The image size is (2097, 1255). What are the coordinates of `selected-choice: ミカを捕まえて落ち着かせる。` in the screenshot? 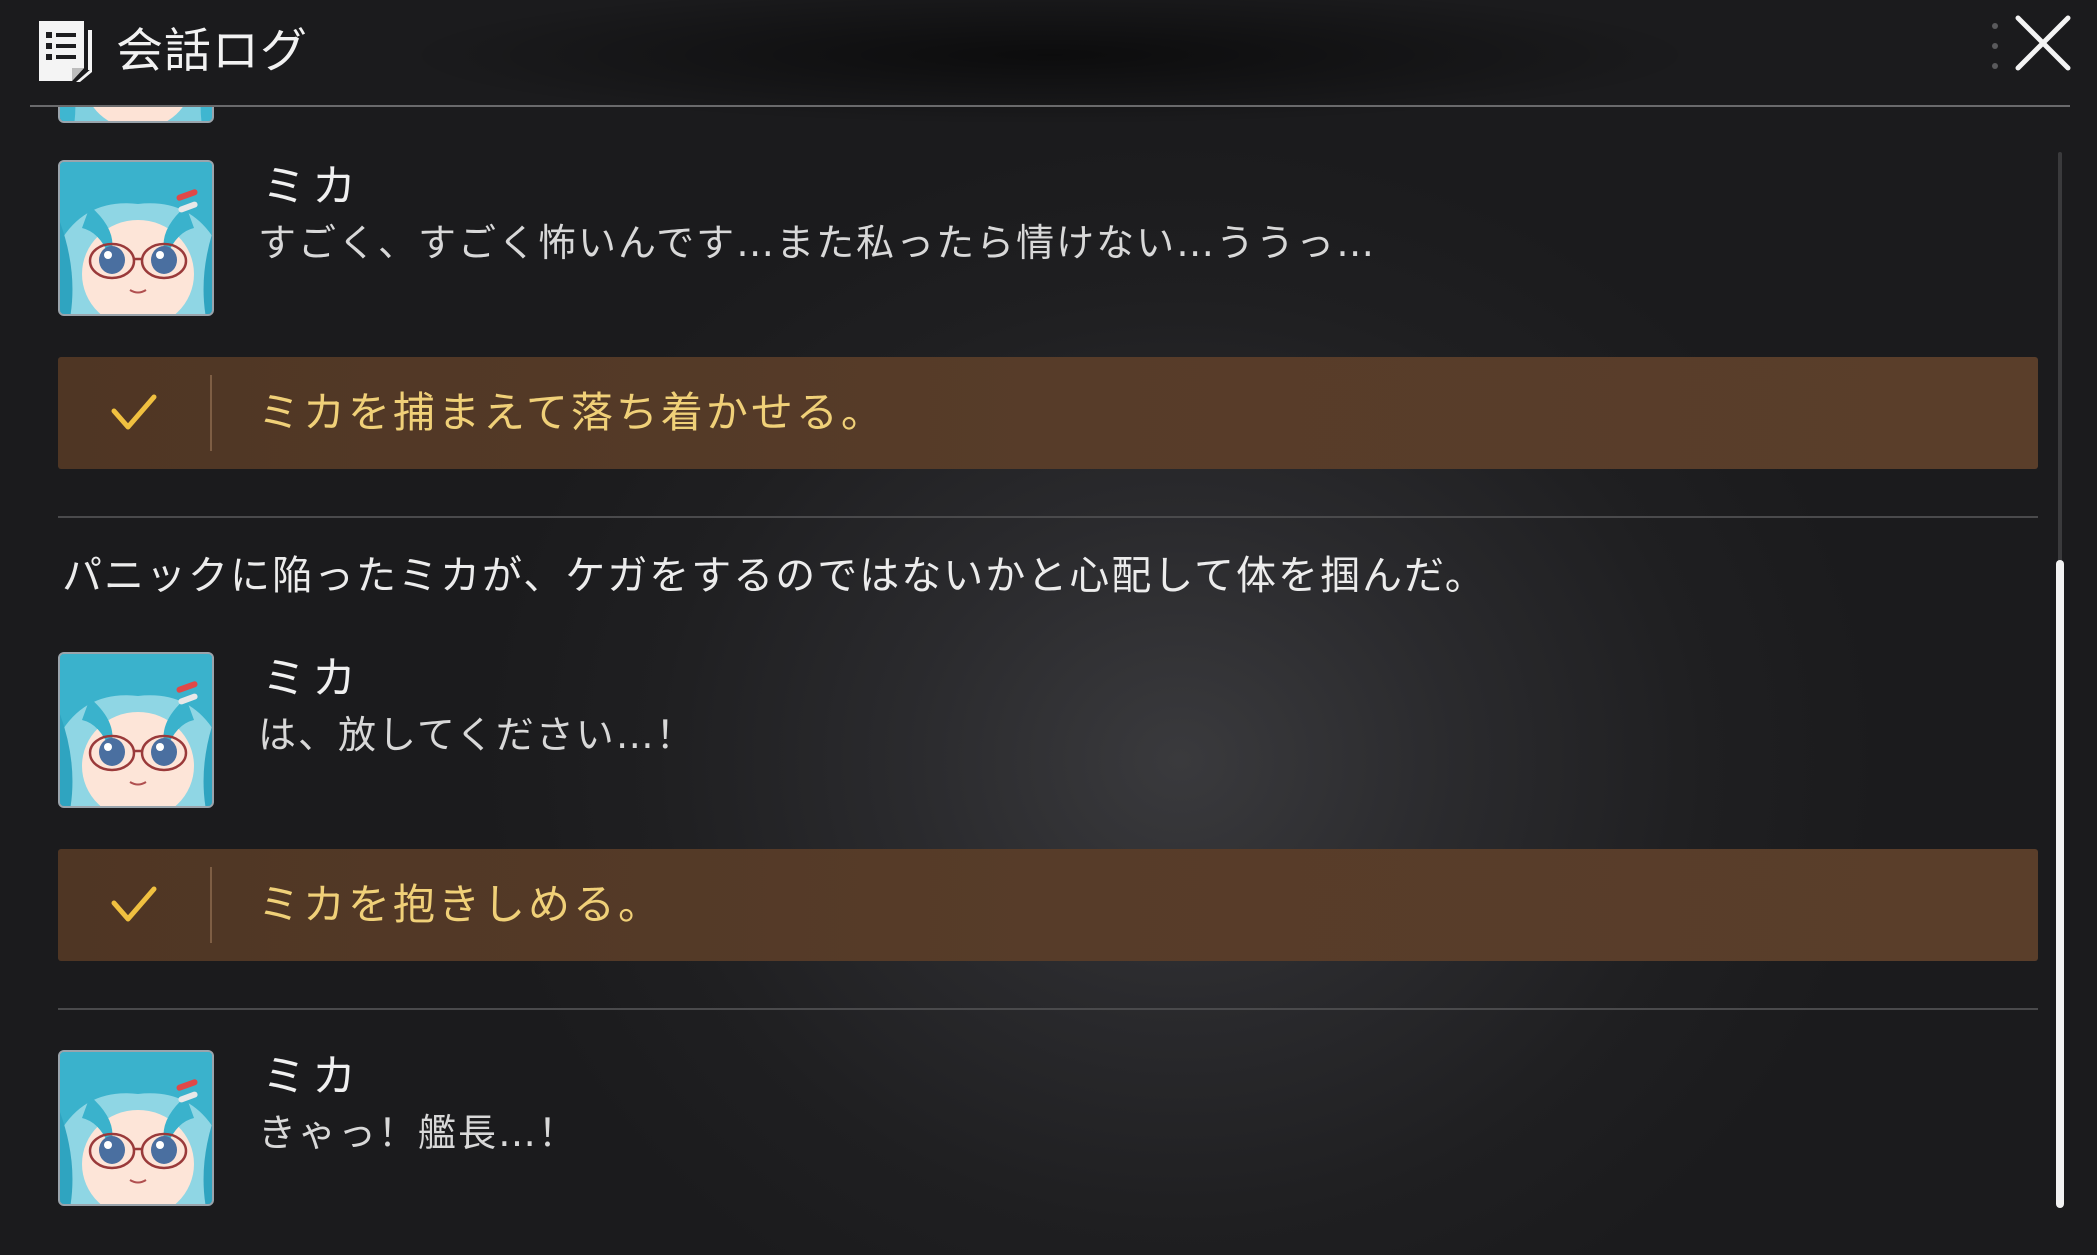 It's located at (1048, 413).